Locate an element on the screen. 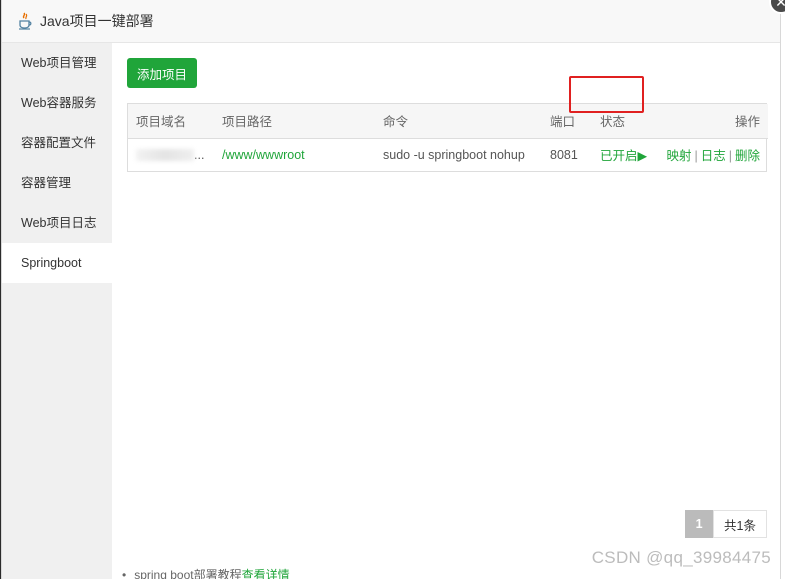 The image size is (785, 579). map-link: 映射 is located at coordinates (678, 156).